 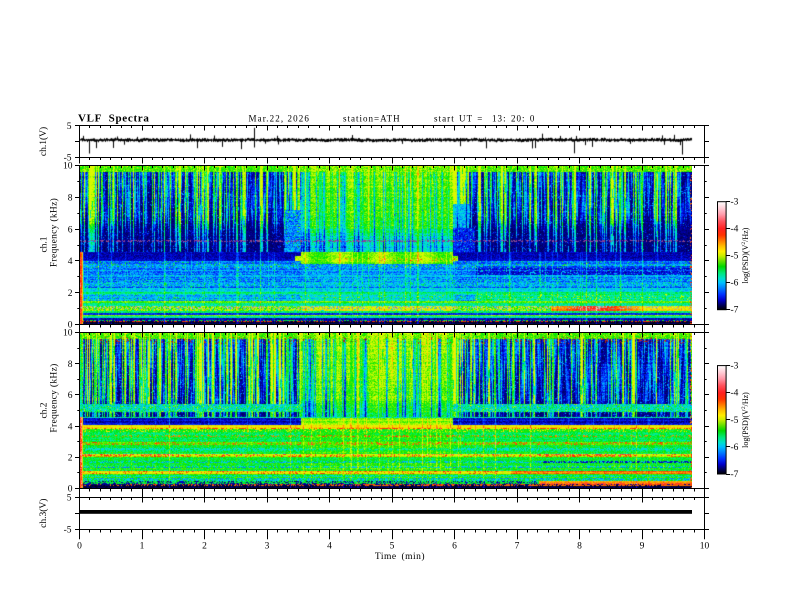 What do you see at coordinates (267, 546) in the screenshot?
I see `svg-text: 3` at bounding box center [267, 546].